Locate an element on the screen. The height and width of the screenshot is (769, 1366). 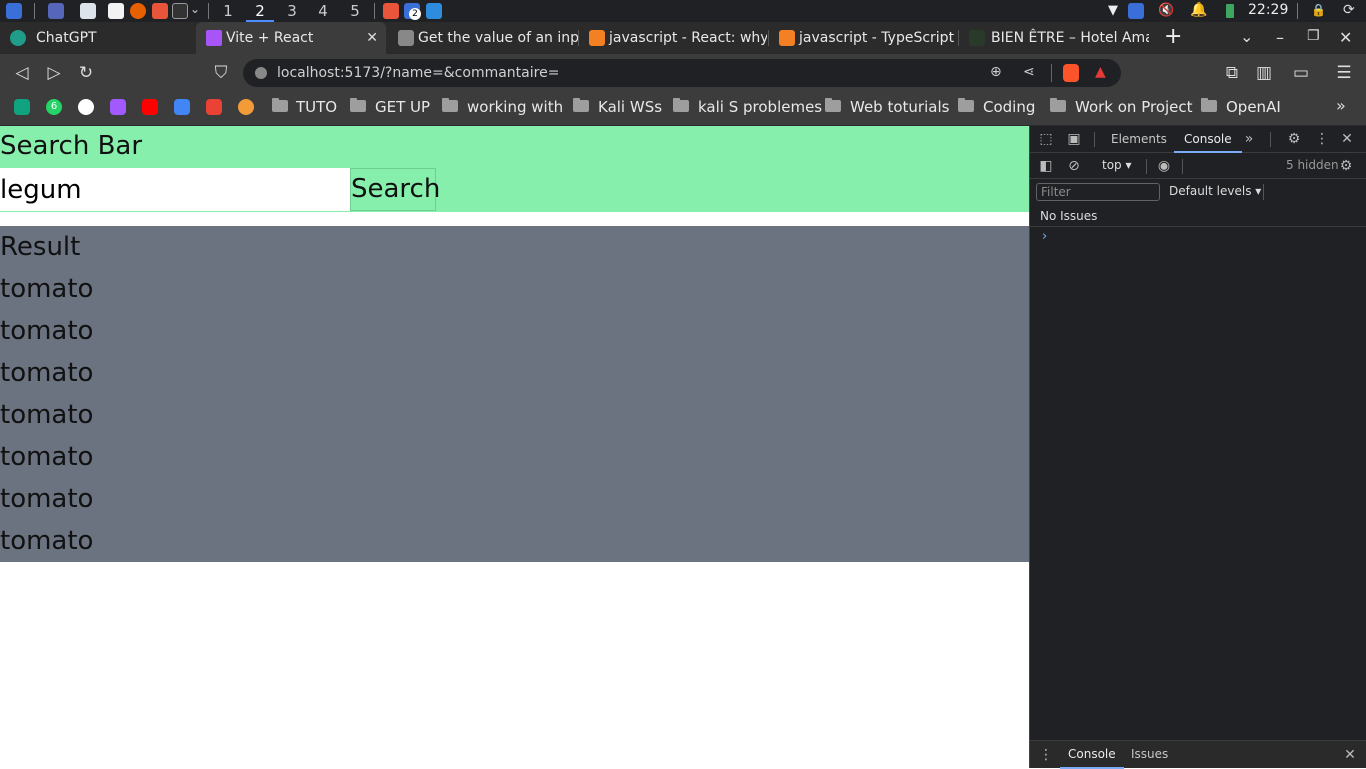
tab-react-why: javascript - React: why is located at coordinates (673, 38).